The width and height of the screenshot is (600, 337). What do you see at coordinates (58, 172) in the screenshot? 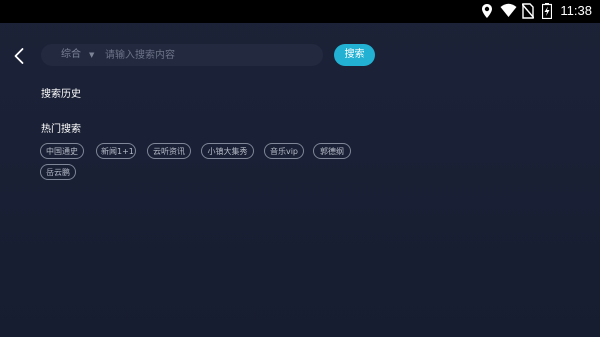
I see `hot-tag: 岳云鹏` at bounding box center [58, 172].